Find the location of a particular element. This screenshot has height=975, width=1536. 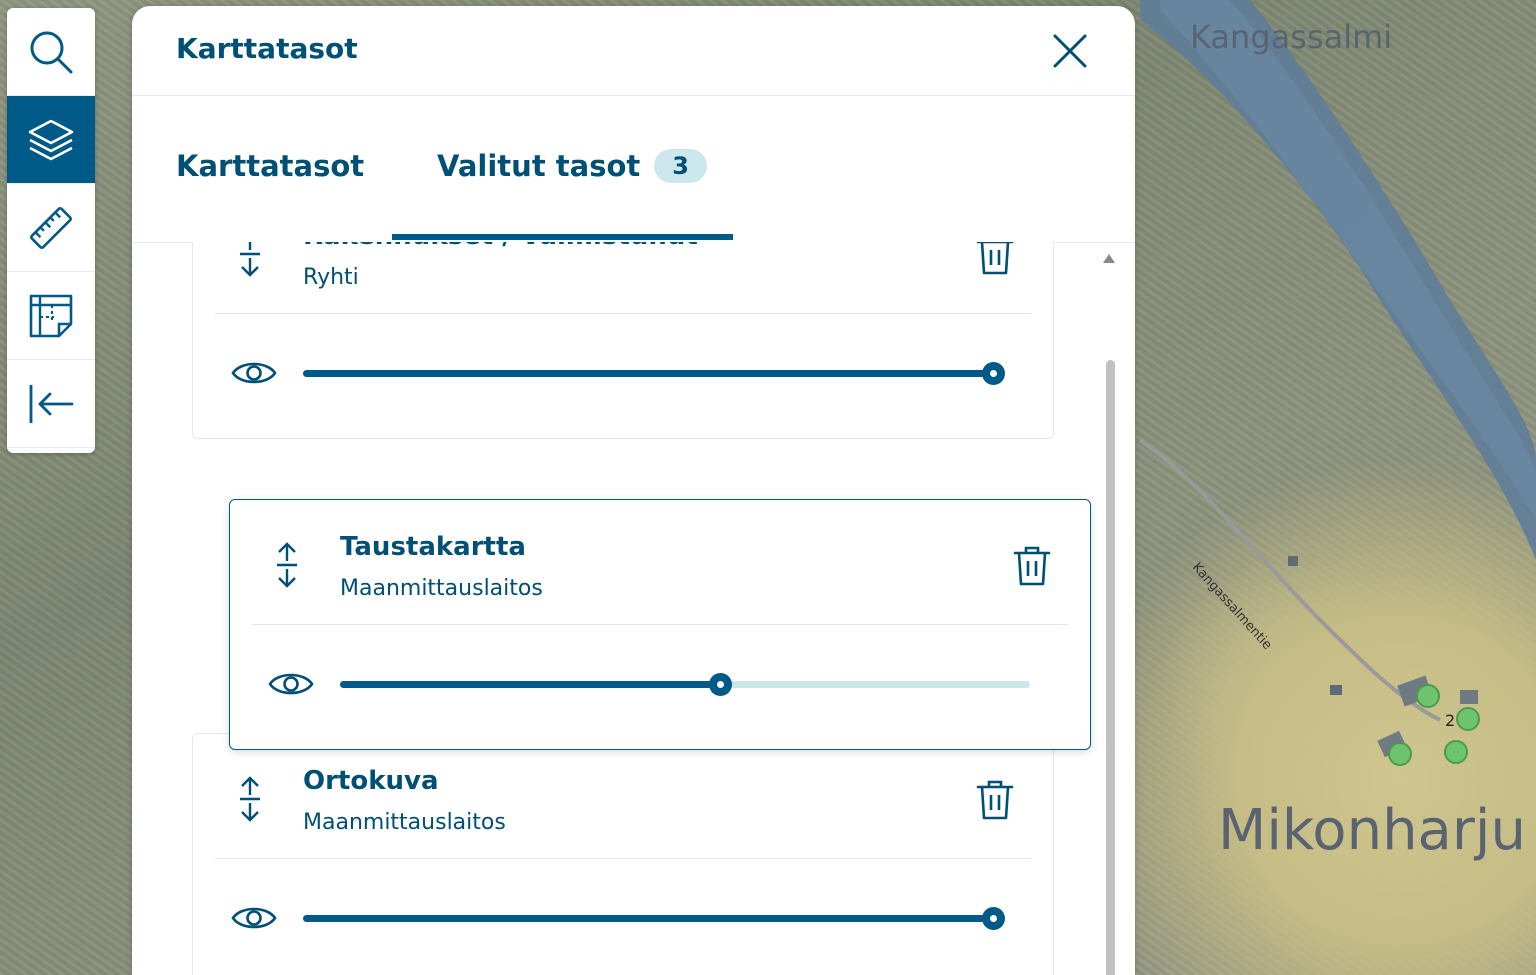

search-button is located at coordinates (51, 52).